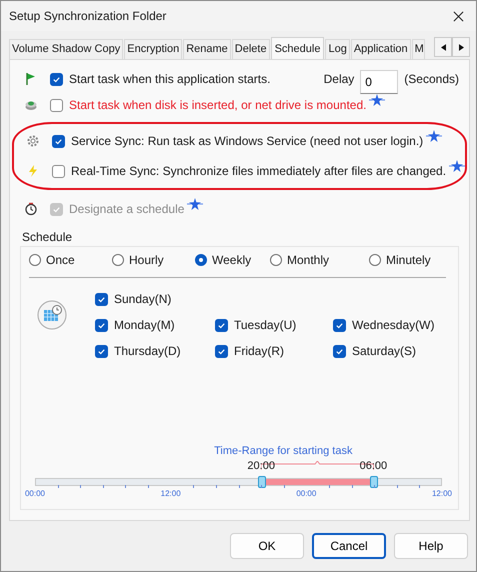 The width and height of the screenshot is (477, 572). Describe the element at coordinates (297, 48) in the screenshot. I see `tab: Schedule` at that location.